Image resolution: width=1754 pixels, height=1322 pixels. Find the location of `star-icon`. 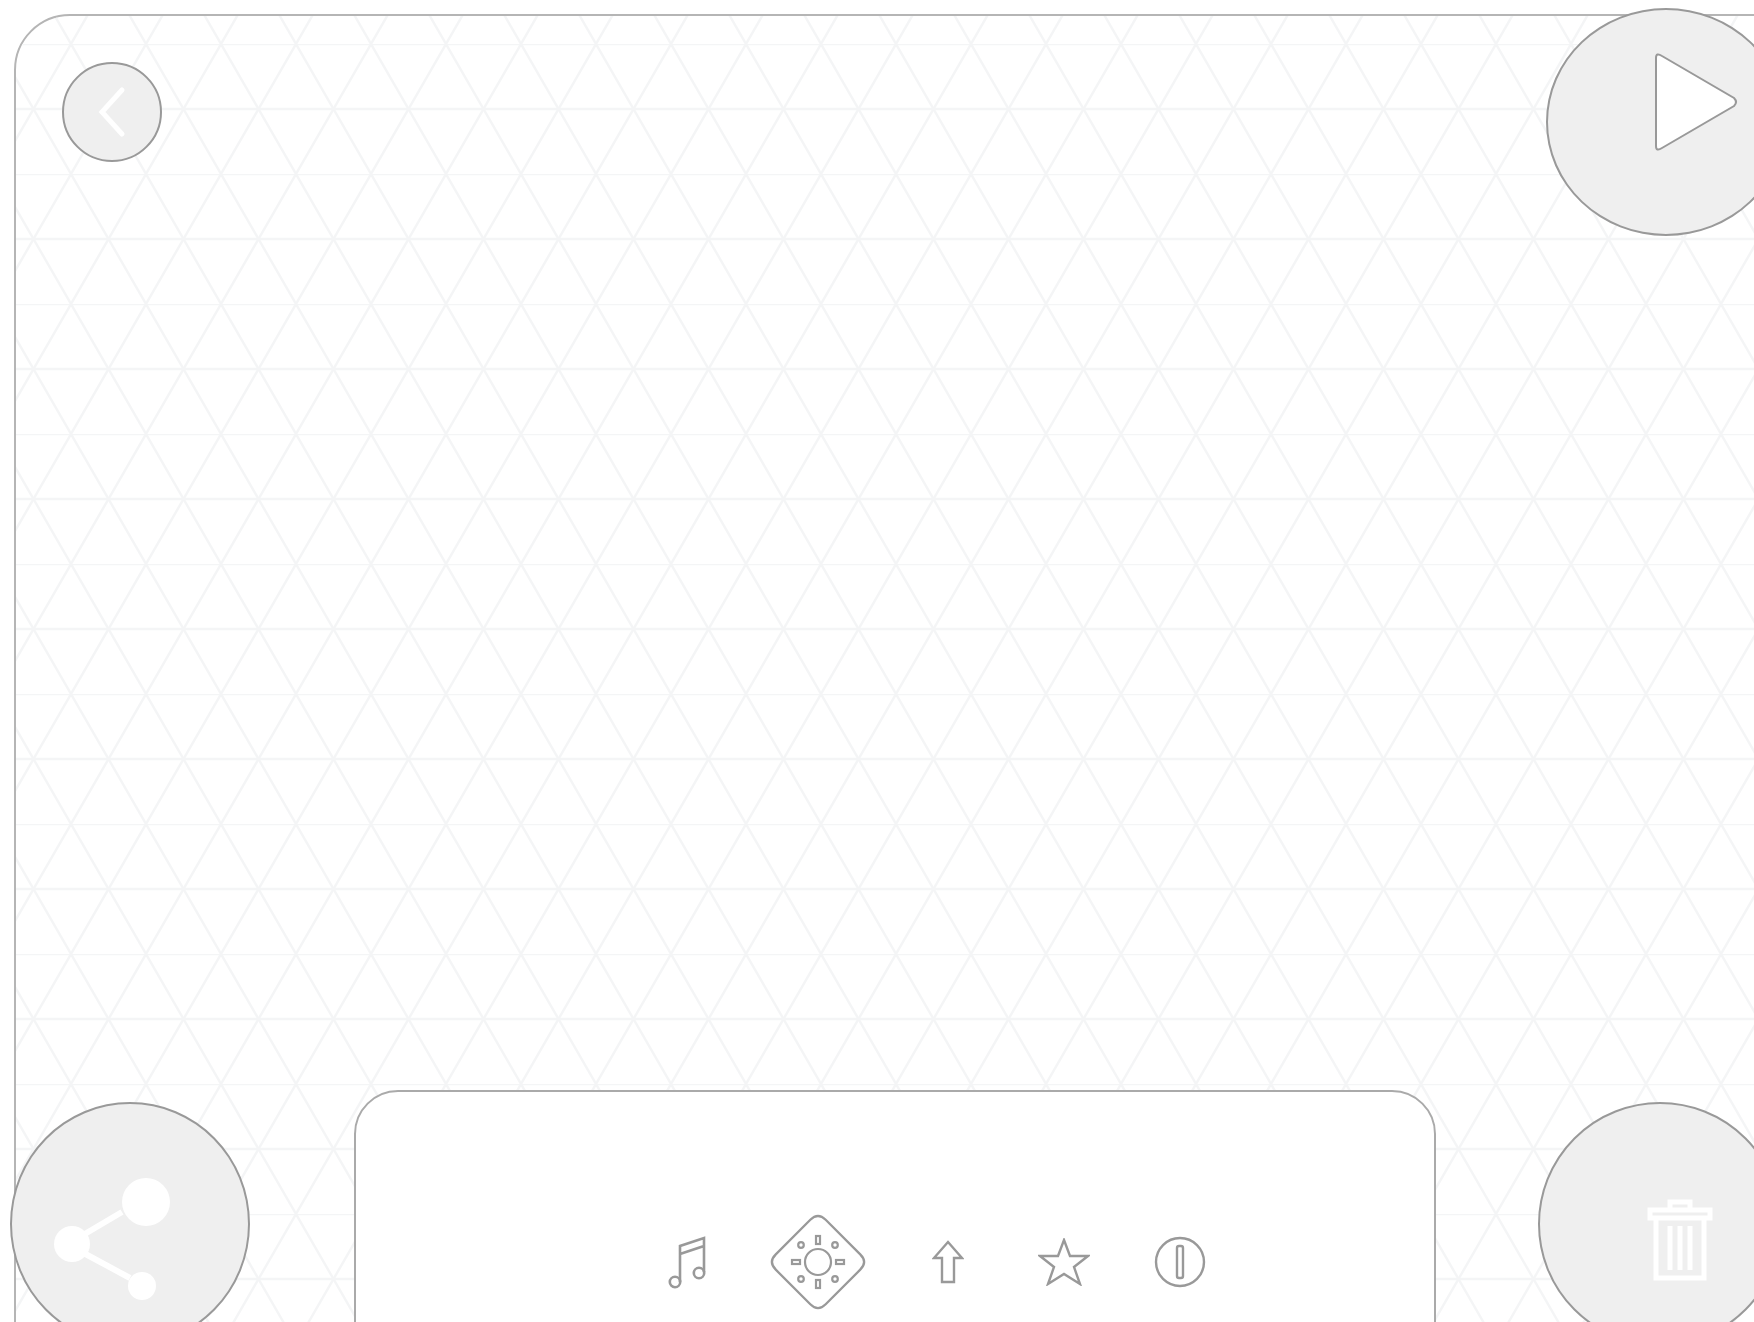

star-icon is located at coordinates (1064, 1262).